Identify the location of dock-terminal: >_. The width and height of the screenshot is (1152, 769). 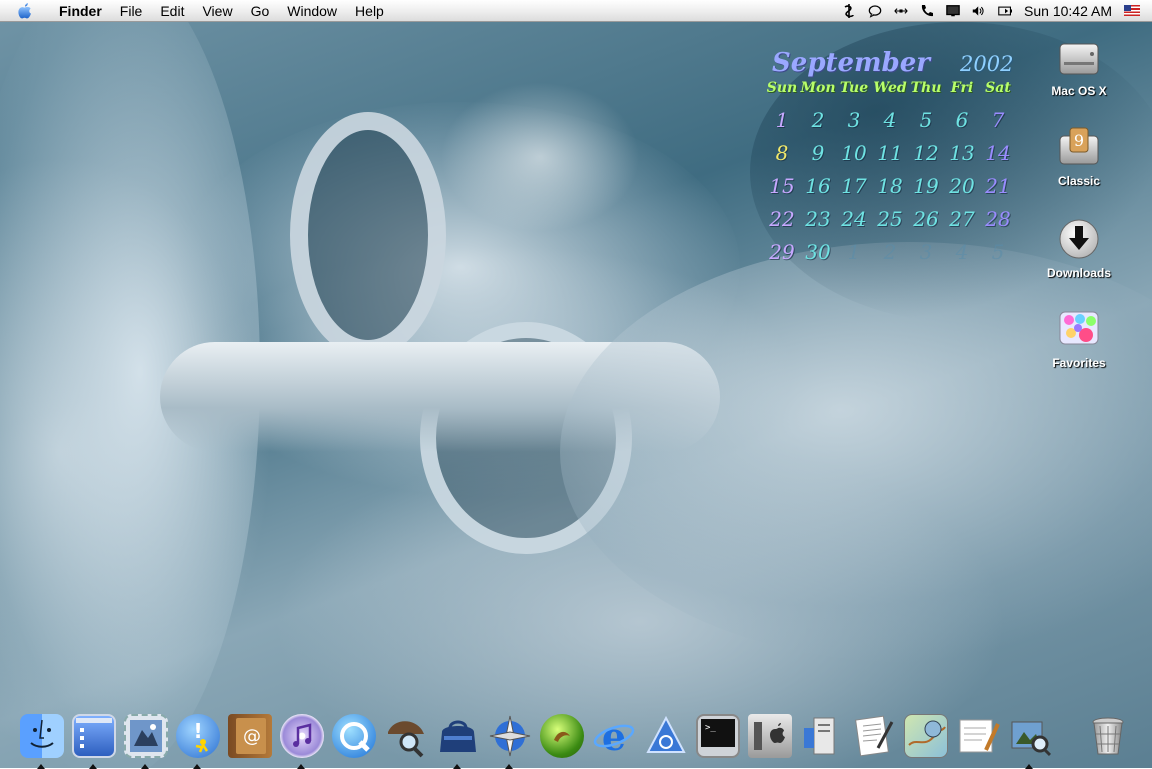
(718, 736).